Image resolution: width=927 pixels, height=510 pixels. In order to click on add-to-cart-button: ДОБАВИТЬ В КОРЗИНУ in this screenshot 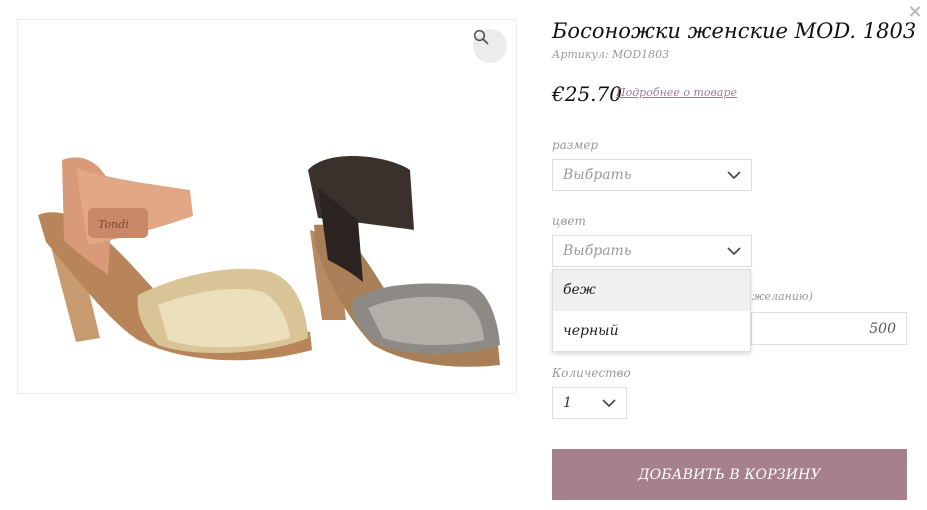, I will do `click(729, 474)`.